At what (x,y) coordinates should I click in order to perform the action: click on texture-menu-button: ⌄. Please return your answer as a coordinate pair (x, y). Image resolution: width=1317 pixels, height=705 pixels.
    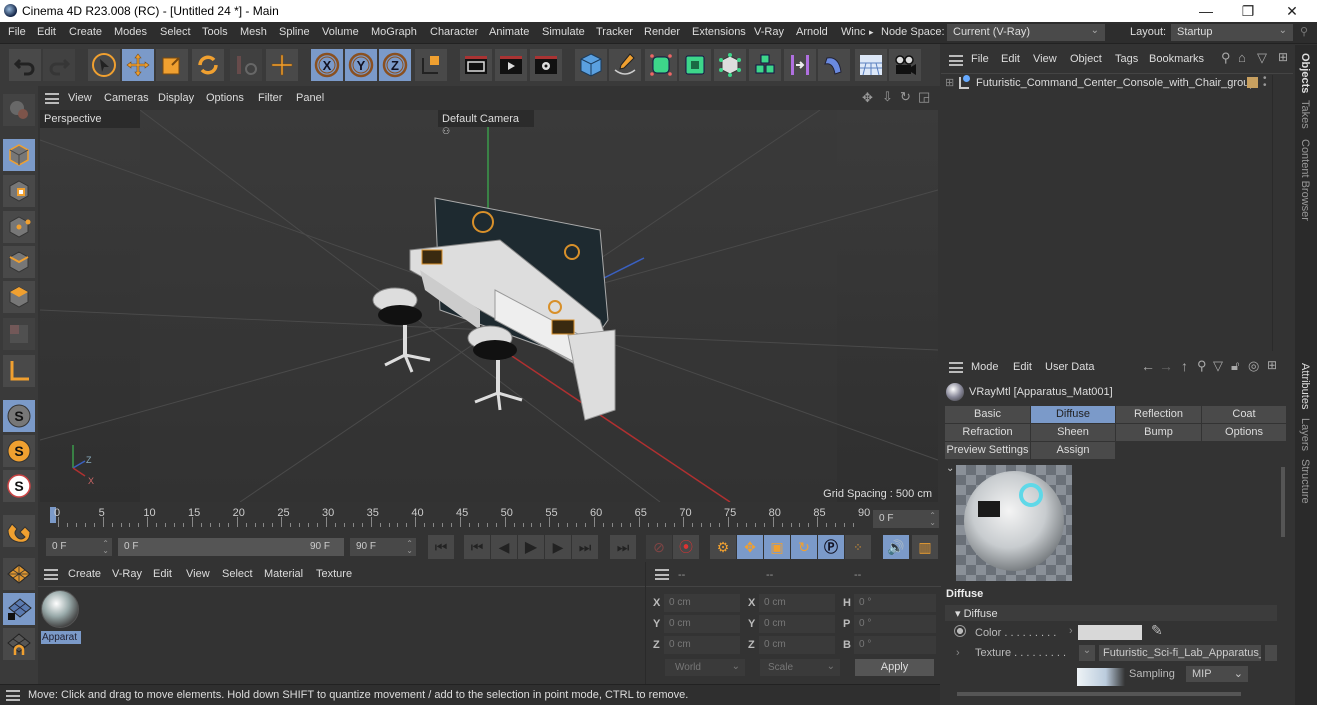
    Looking at the image, I should click on (1087, 653).